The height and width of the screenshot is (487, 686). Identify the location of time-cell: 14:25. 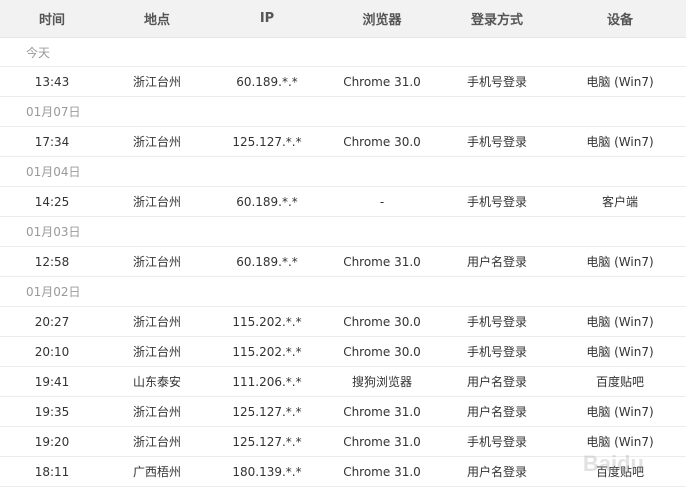
(52, 201).